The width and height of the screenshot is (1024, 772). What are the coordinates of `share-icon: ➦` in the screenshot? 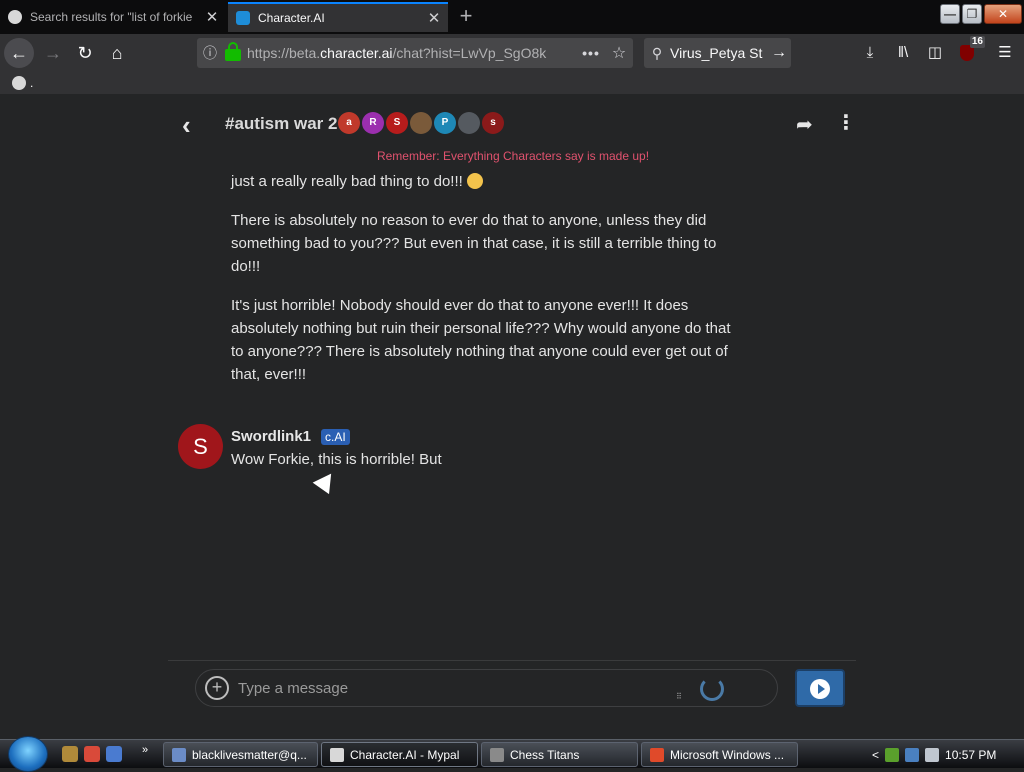 It's located at (804, 124).